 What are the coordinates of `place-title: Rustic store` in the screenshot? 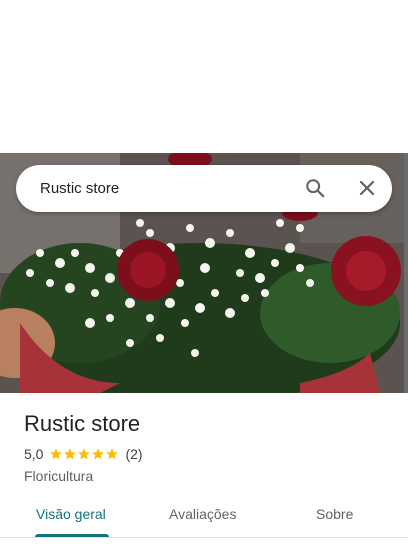 It's located at (82, 423).